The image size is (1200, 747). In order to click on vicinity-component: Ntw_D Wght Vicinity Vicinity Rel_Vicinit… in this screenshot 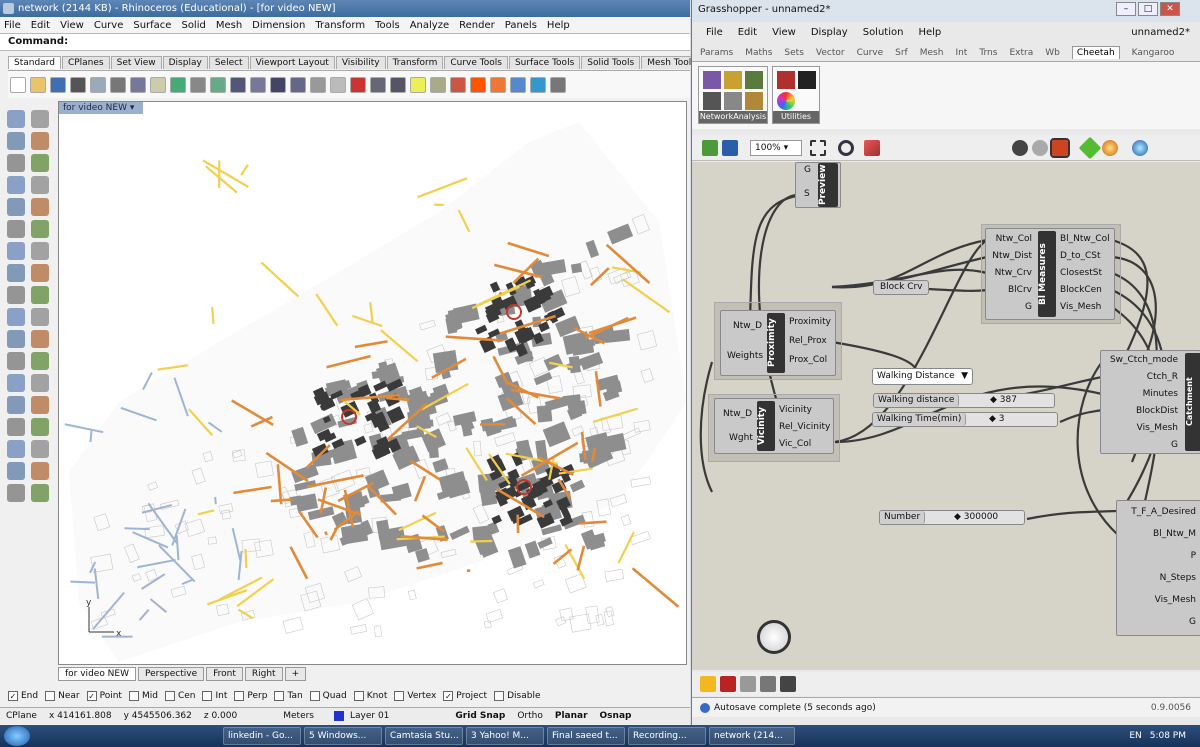, I will do `click(774, 426)`.